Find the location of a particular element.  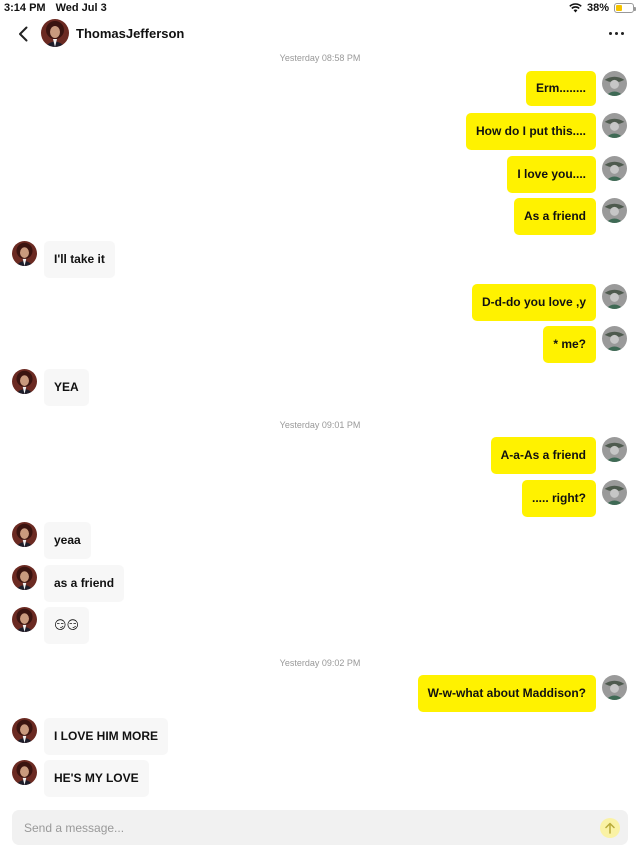

contact-name: ThomasJefferson is located at coordinates (130, 33).